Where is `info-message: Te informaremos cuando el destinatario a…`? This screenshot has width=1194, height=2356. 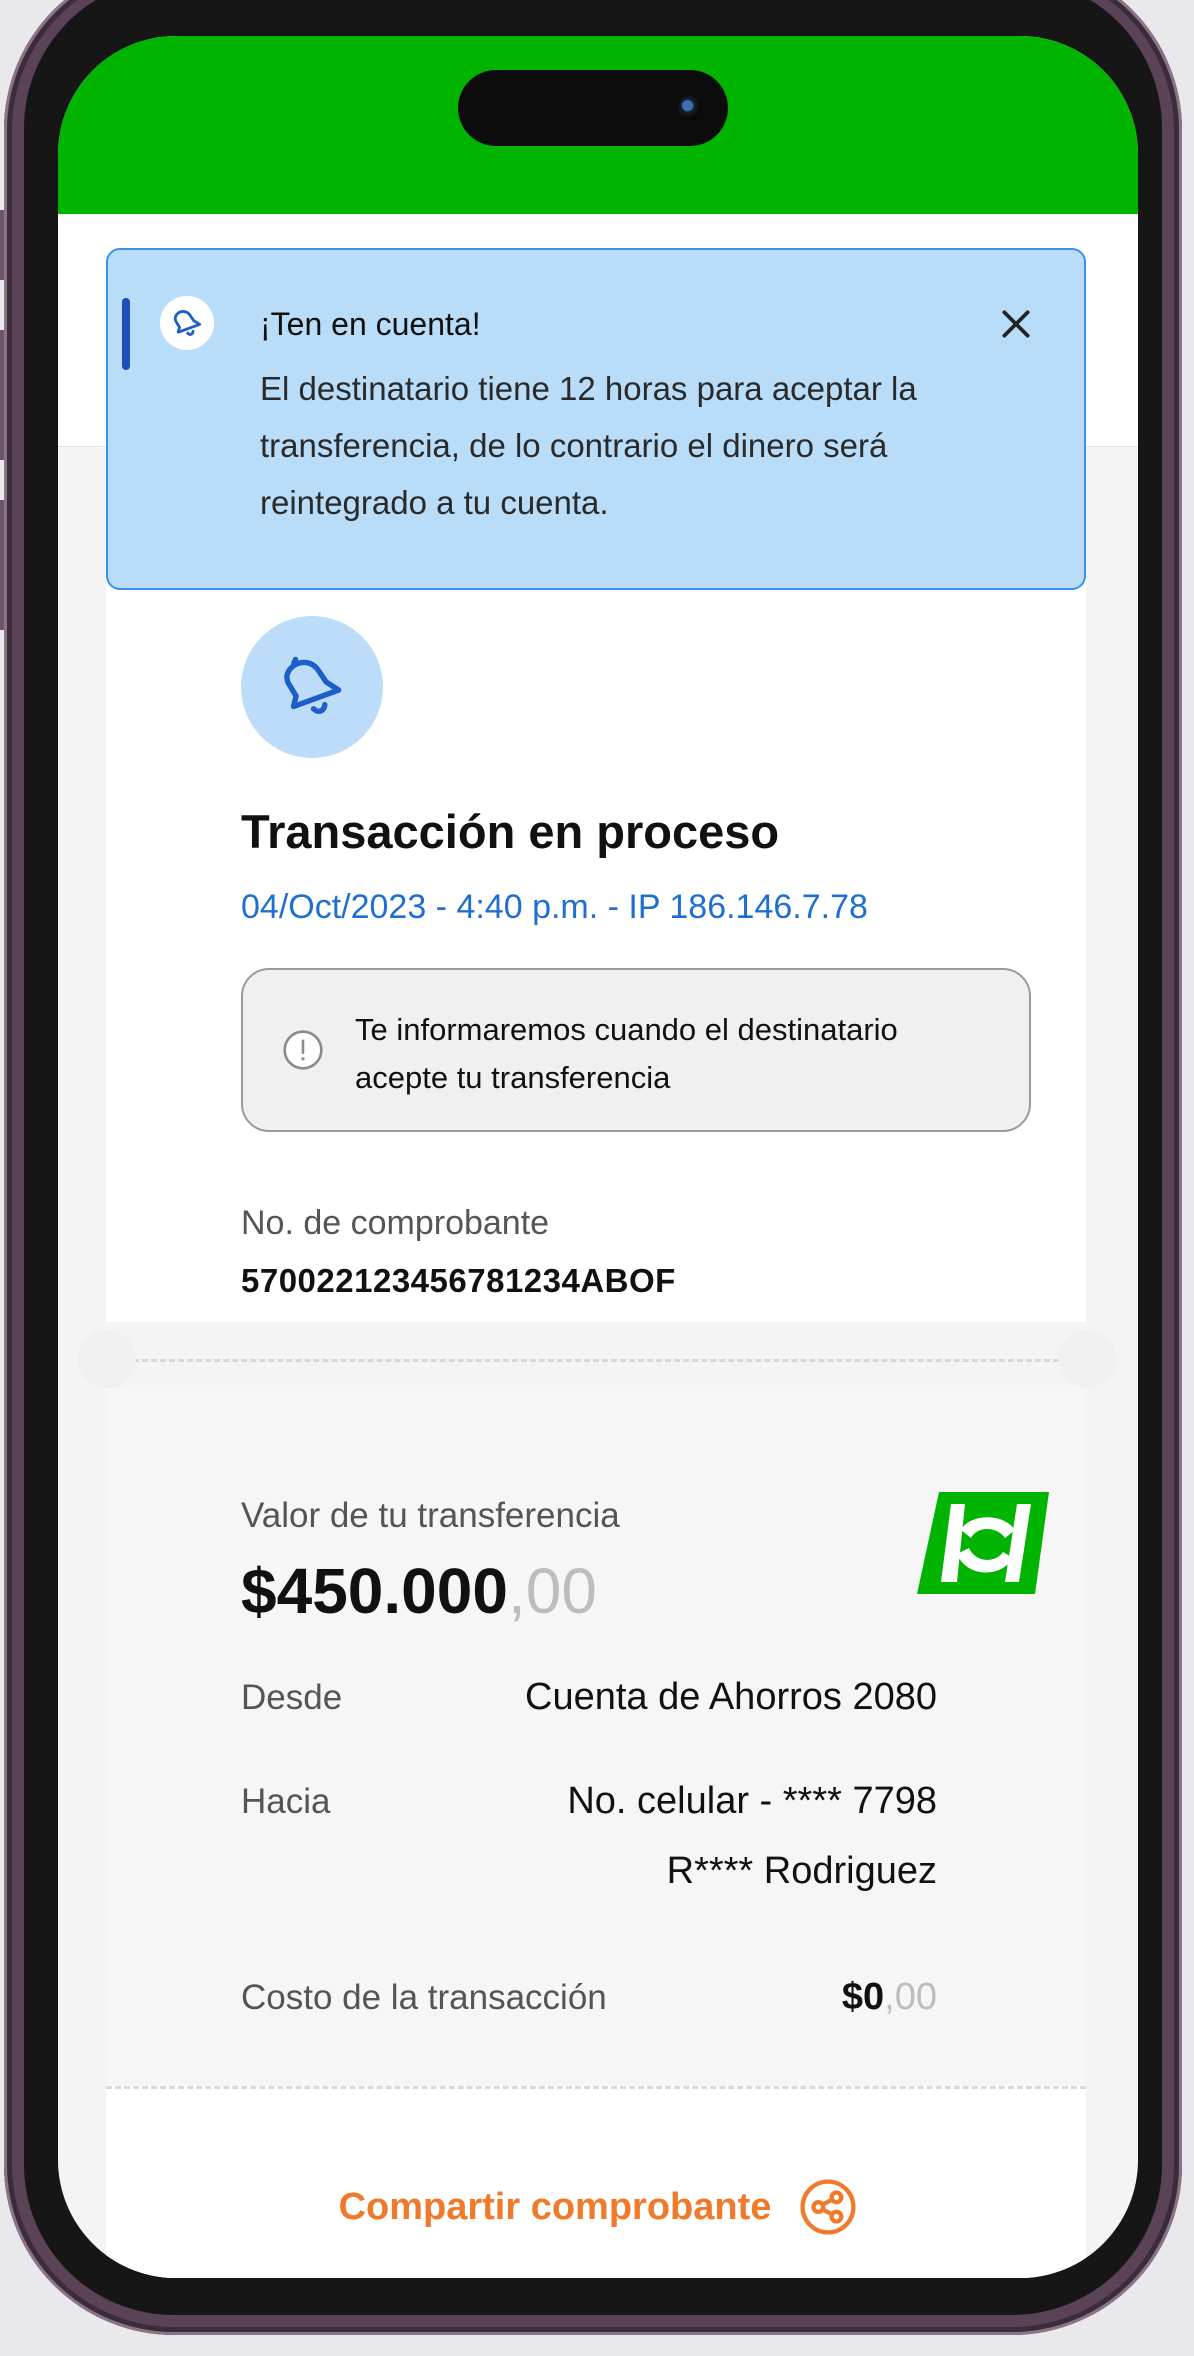 info-message: Te informaremos cuando el destinatario a… is located at coordinates (626, 1053).